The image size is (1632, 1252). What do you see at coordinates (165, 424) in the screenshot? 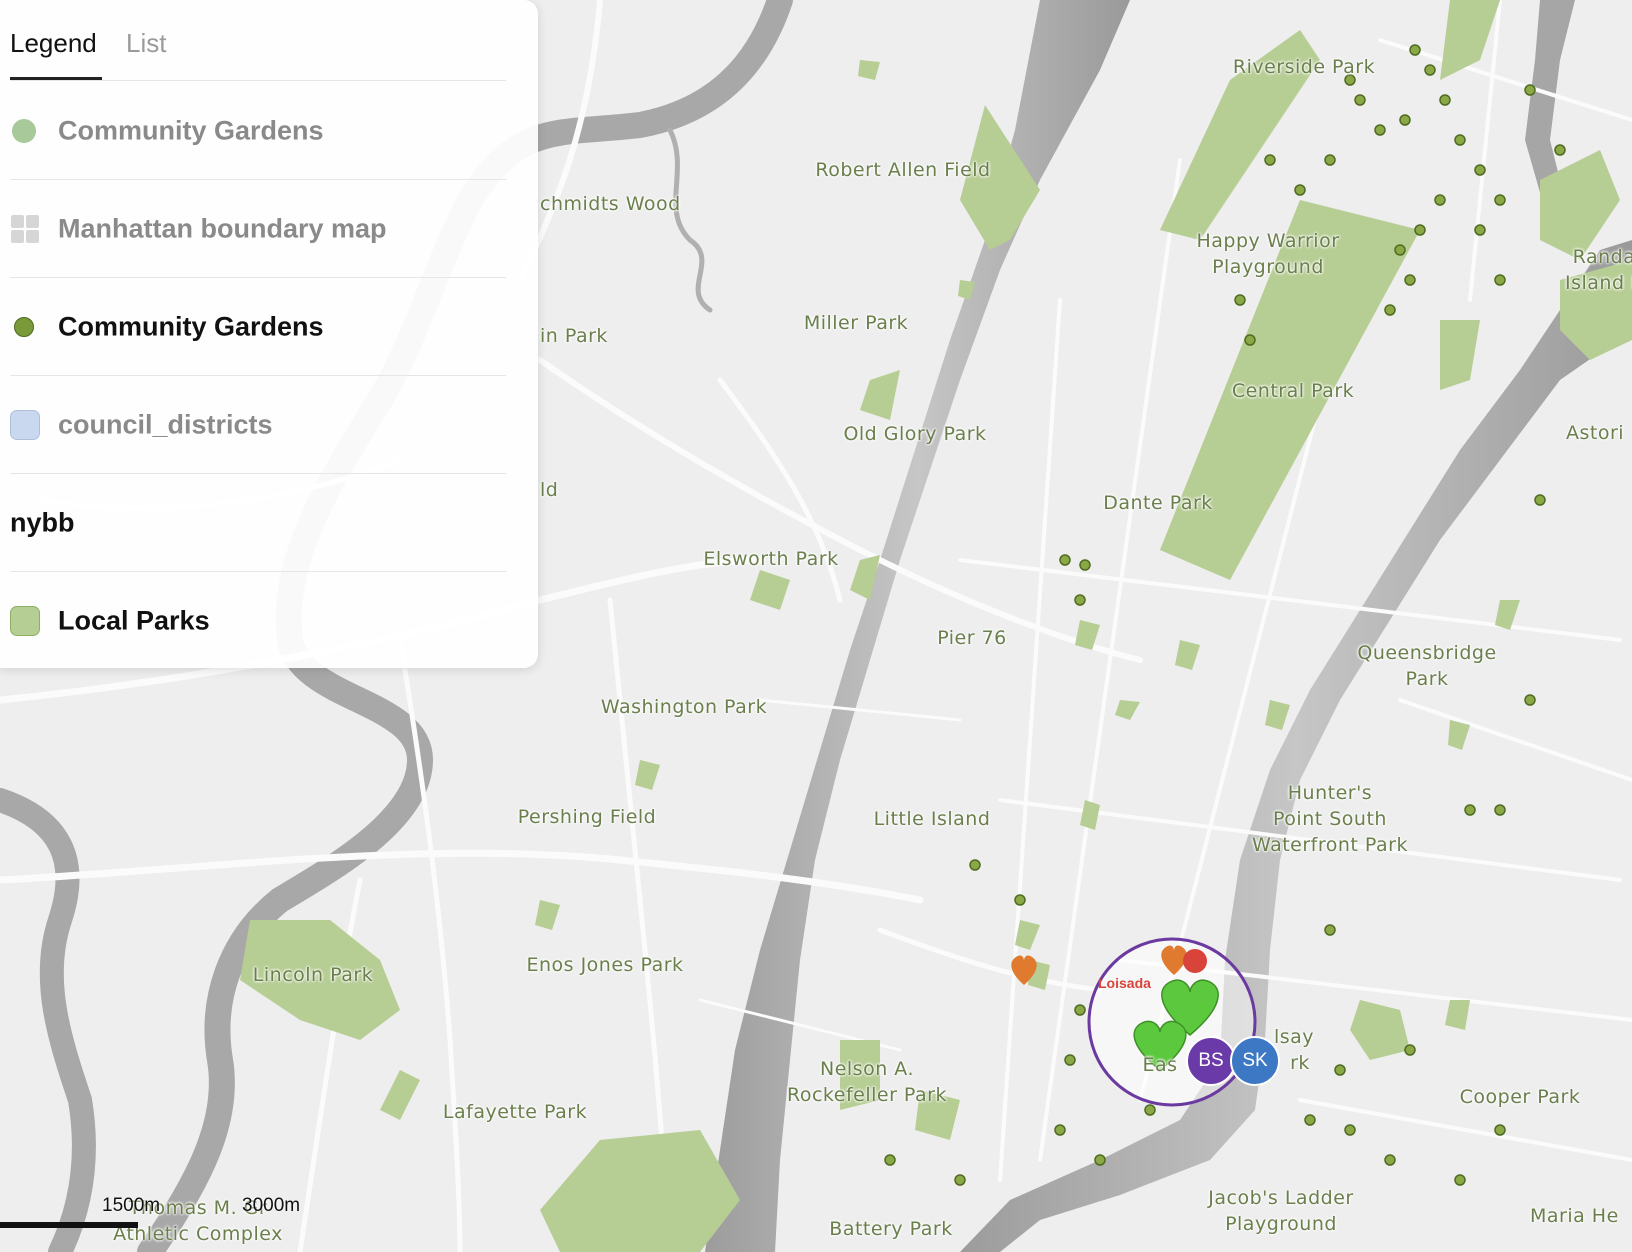
I see `legend-item-label: council_districts` at bounding box center [165, 424].